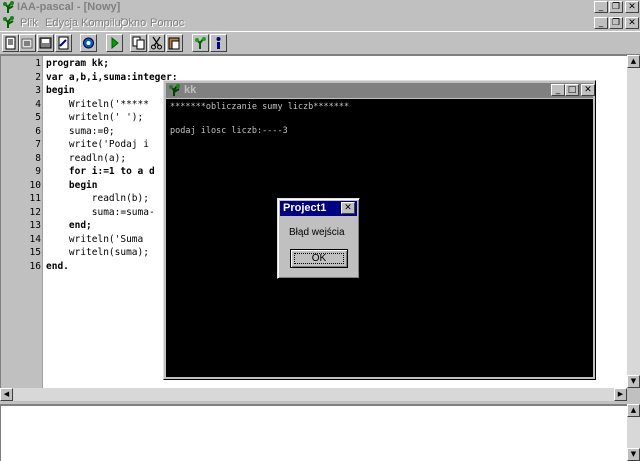 The height and width of the screenshot is (461, 640). Describe the element at coordinates (633, 394) in the screenshot. I see `scrollbar-corner` at that location.